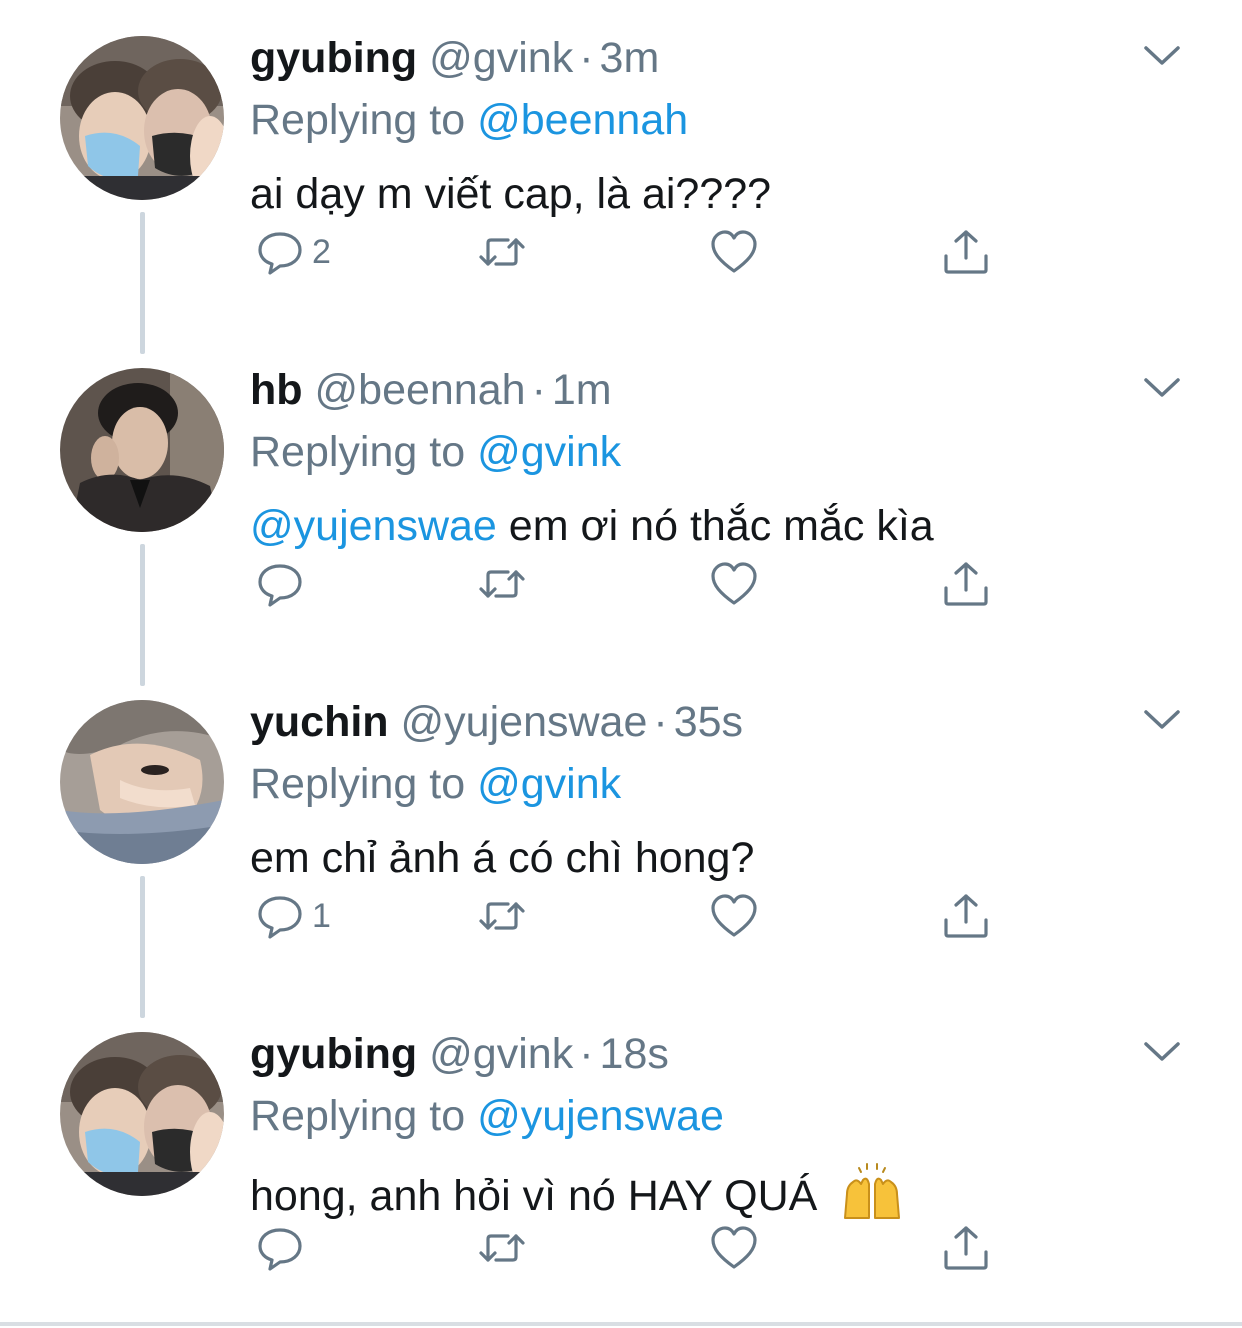 The image size is (1242, 1328). I want to click on tweet-text: em chỉ ảnh á có chì hong?, so click(502, 858).